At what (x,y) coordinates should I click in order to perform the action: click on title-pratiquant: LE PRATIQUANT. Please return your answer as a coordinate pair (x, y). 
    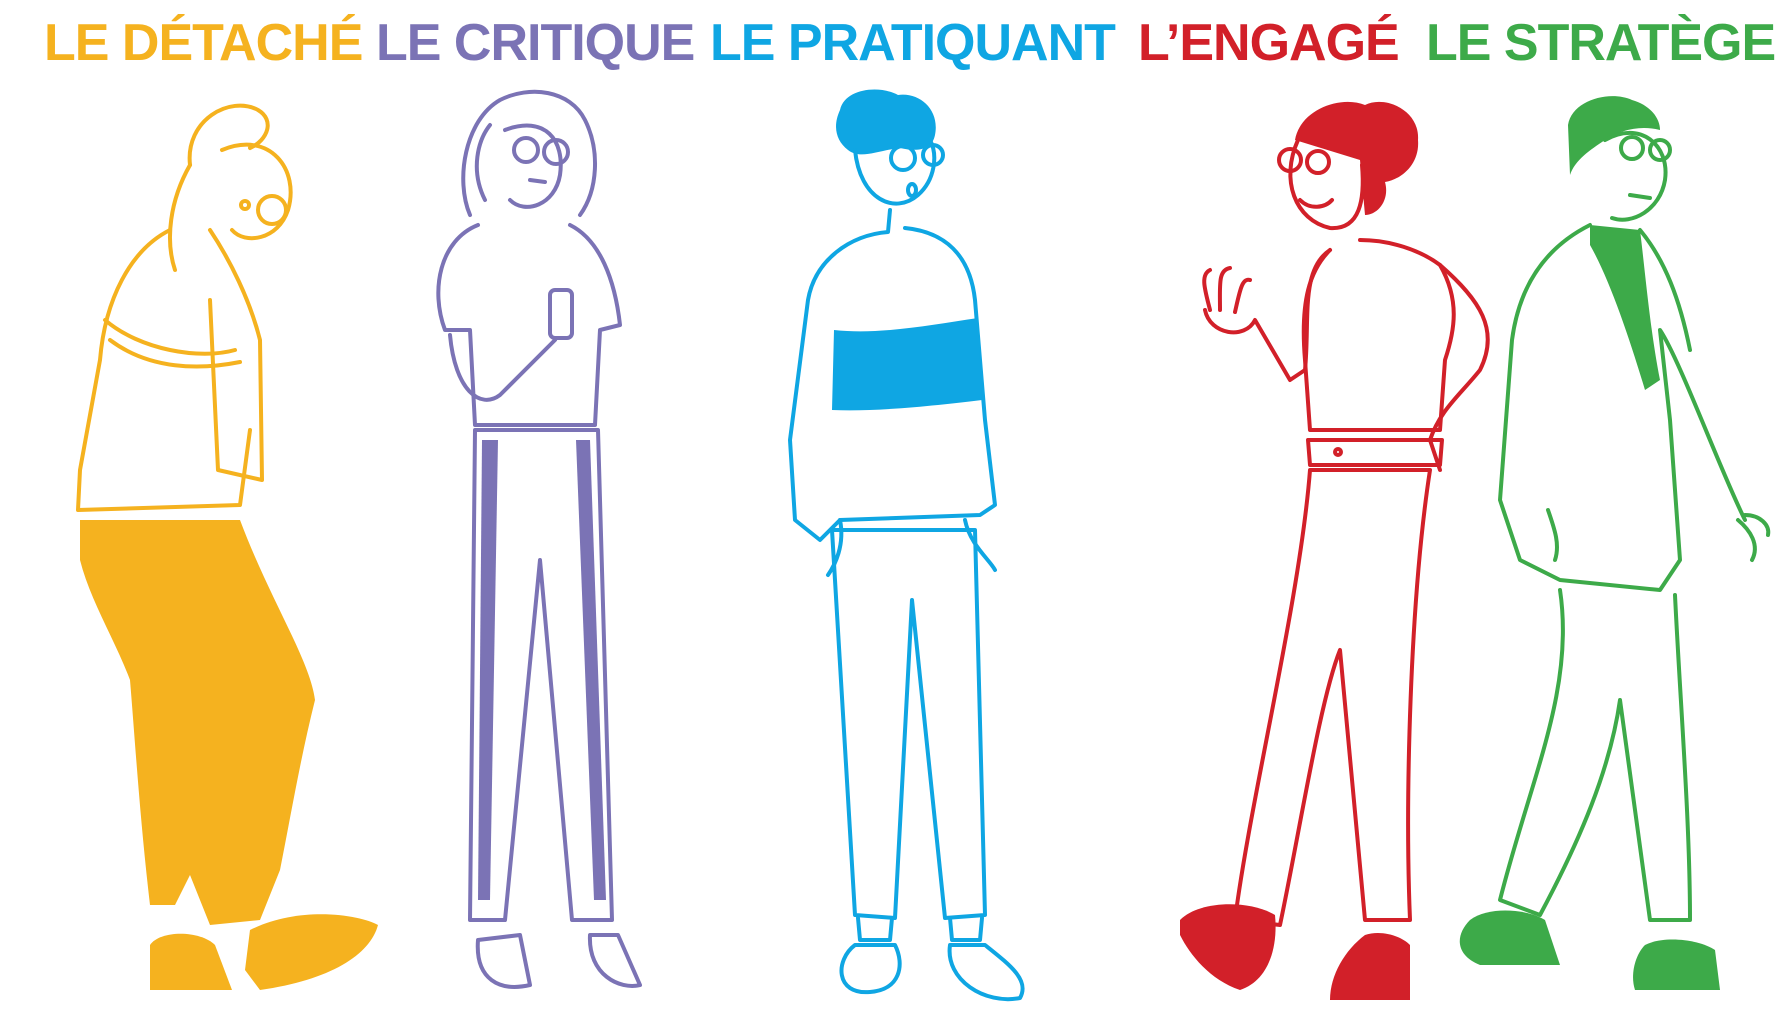
    Looking at the image, I should click on (913, 43).